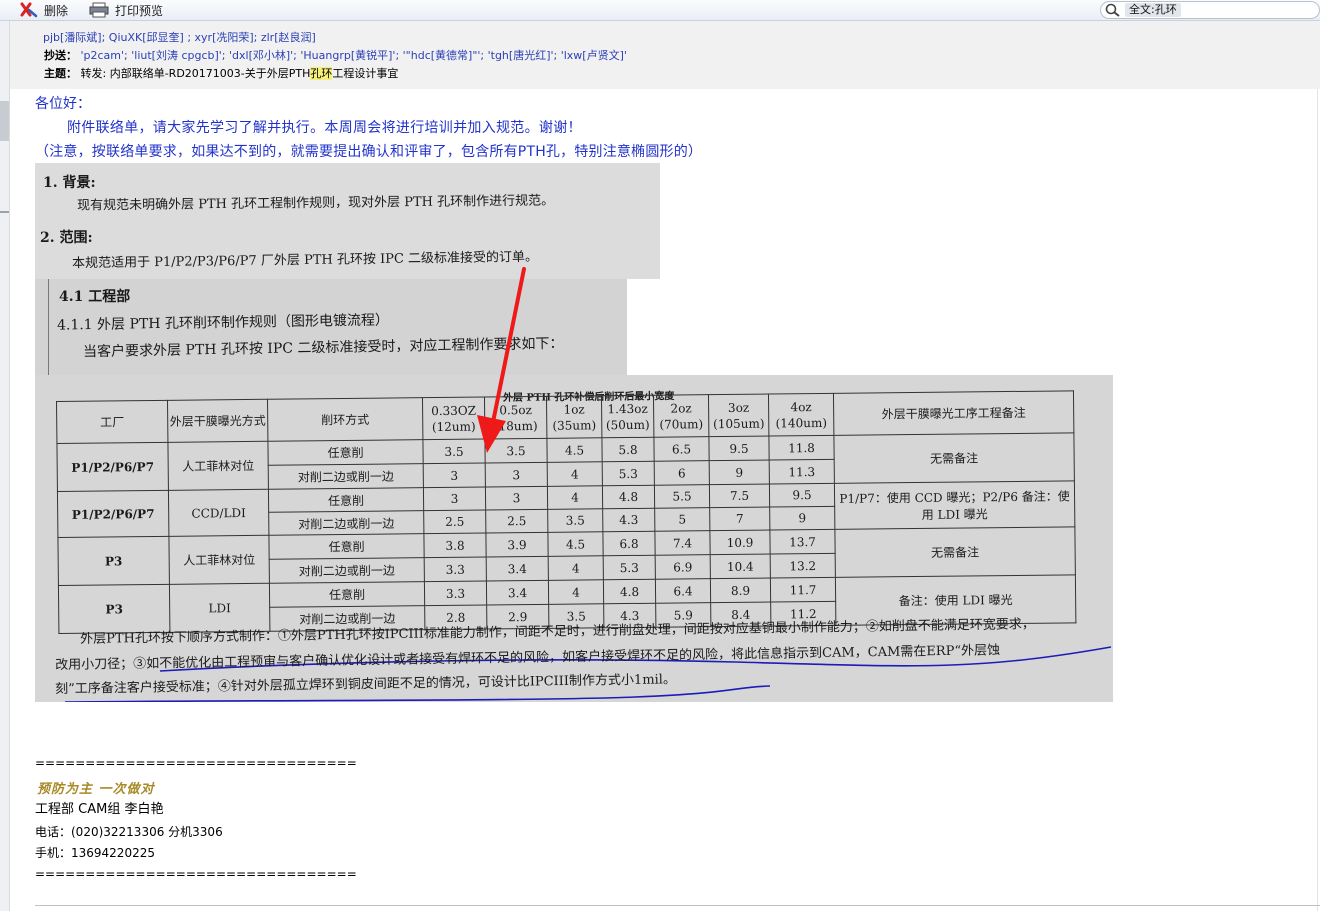 The height and width of the screenshot is (911, 1320). What do you see at coordinates (63, 104) in the screenshot?
I see `greeting: 各位好：` at bounding box center [63, 104].